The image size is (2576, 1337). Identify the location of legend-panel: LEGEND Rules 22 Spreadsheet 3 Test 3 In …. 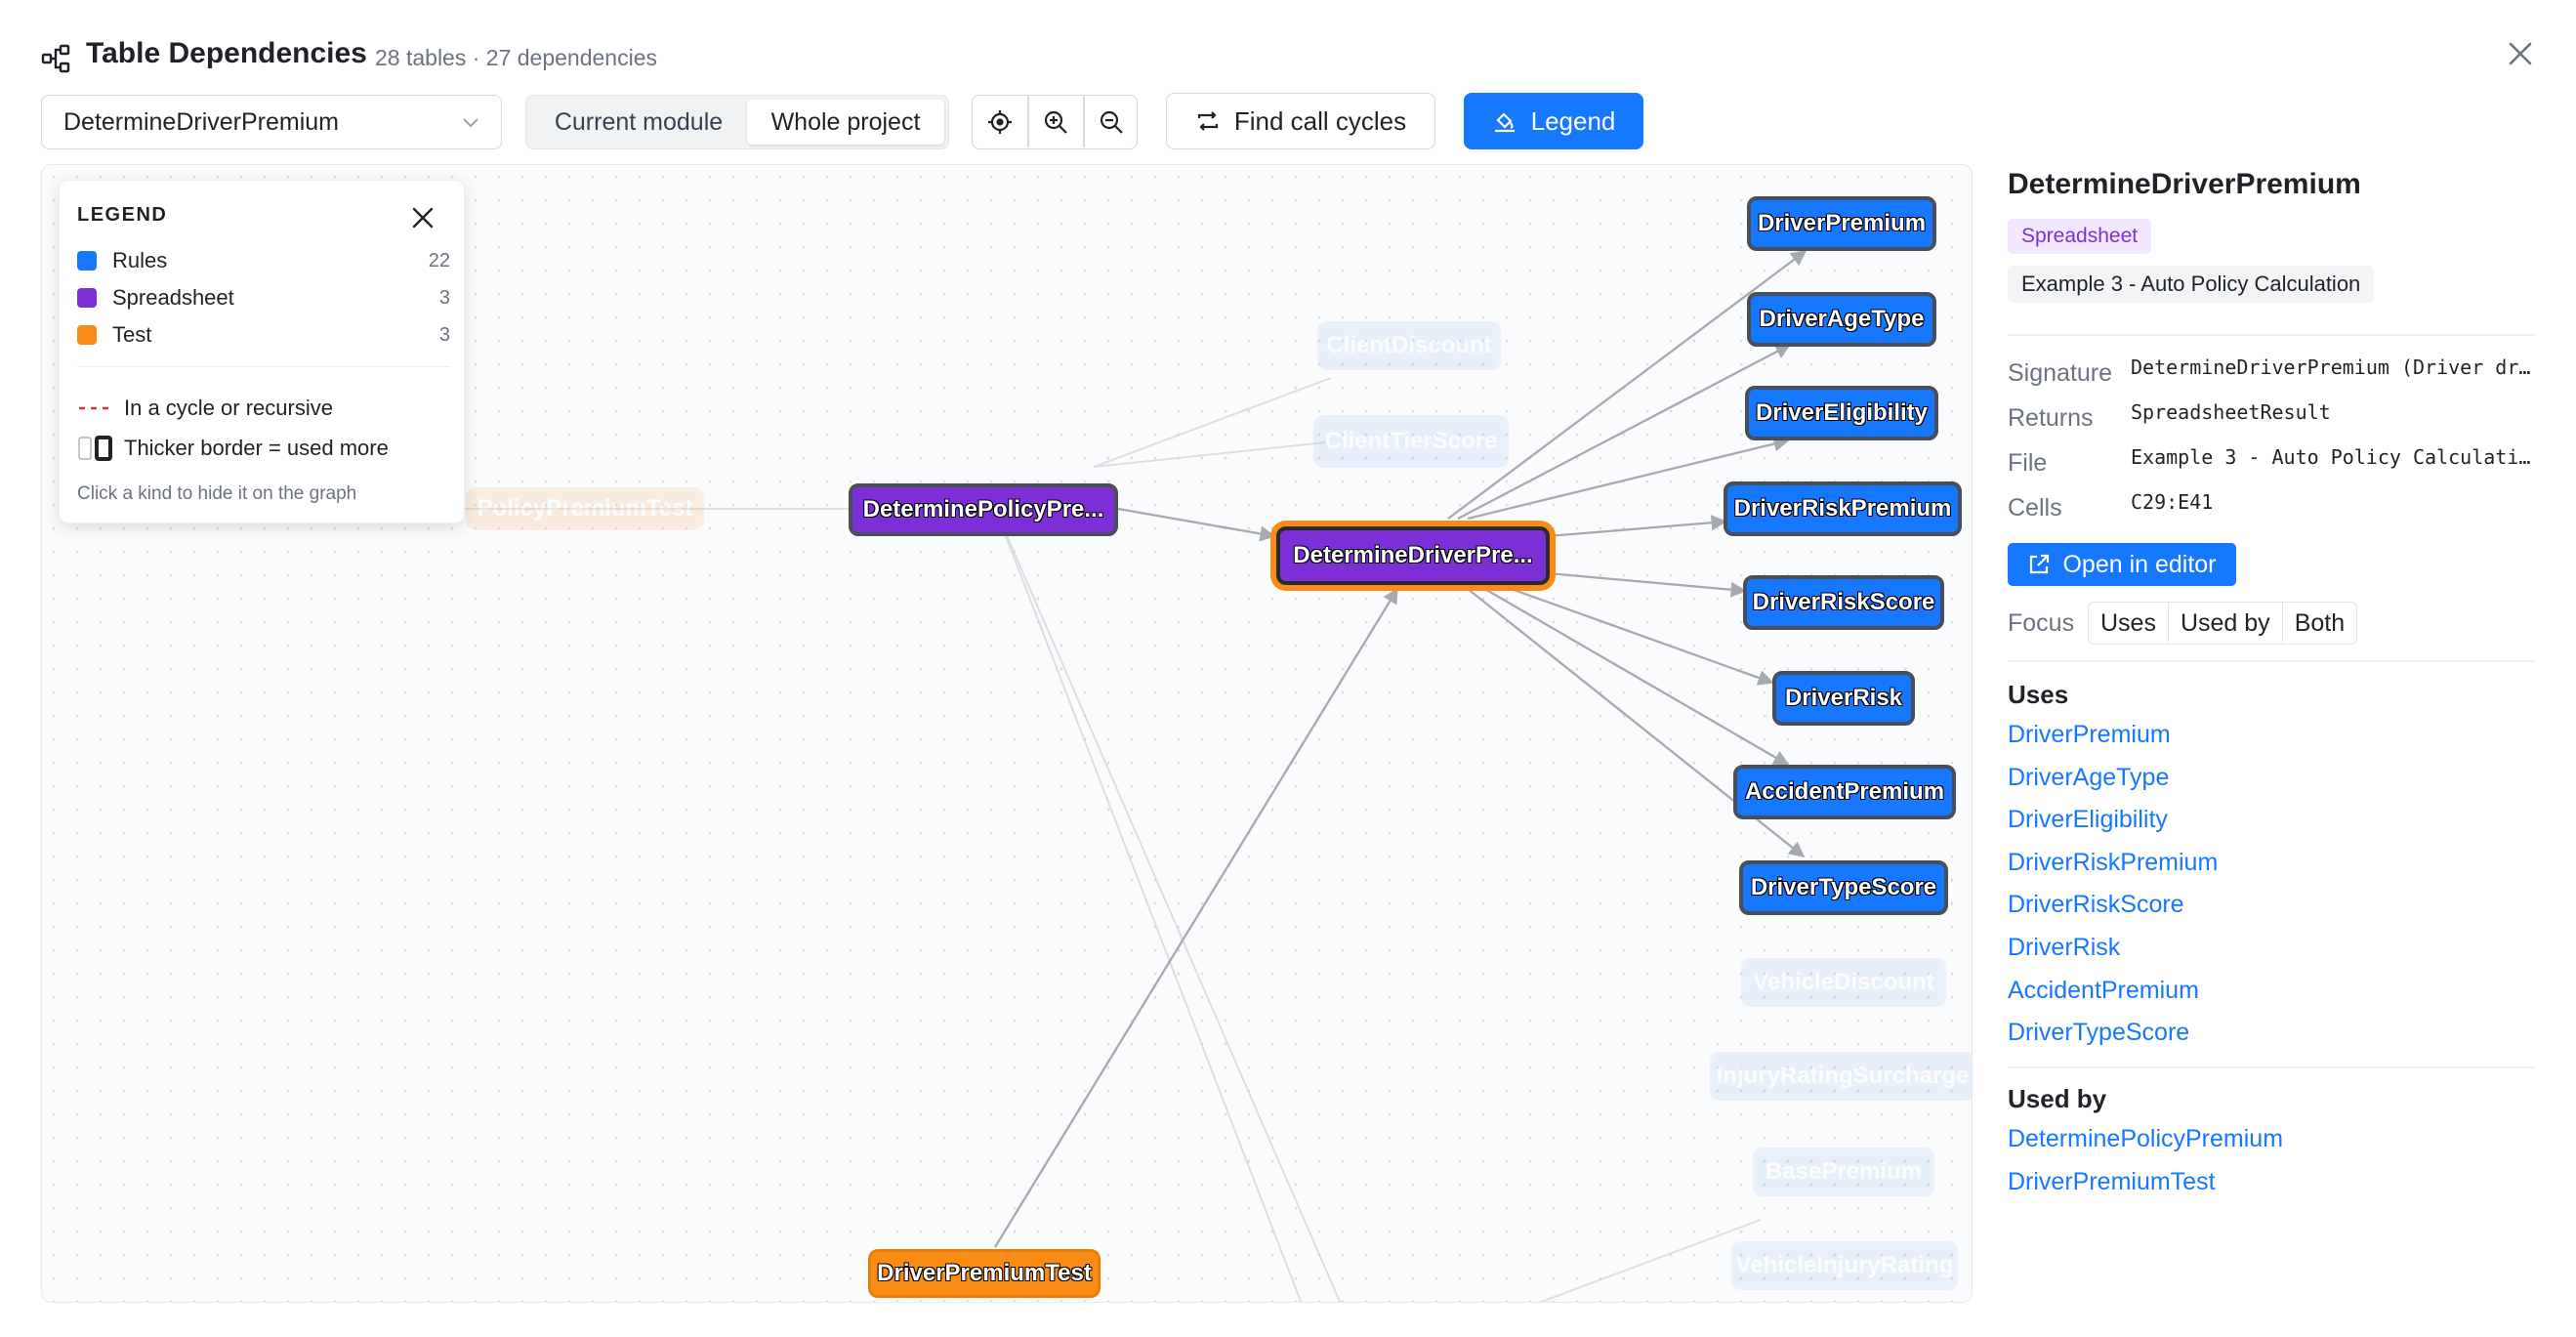
(262, 351).